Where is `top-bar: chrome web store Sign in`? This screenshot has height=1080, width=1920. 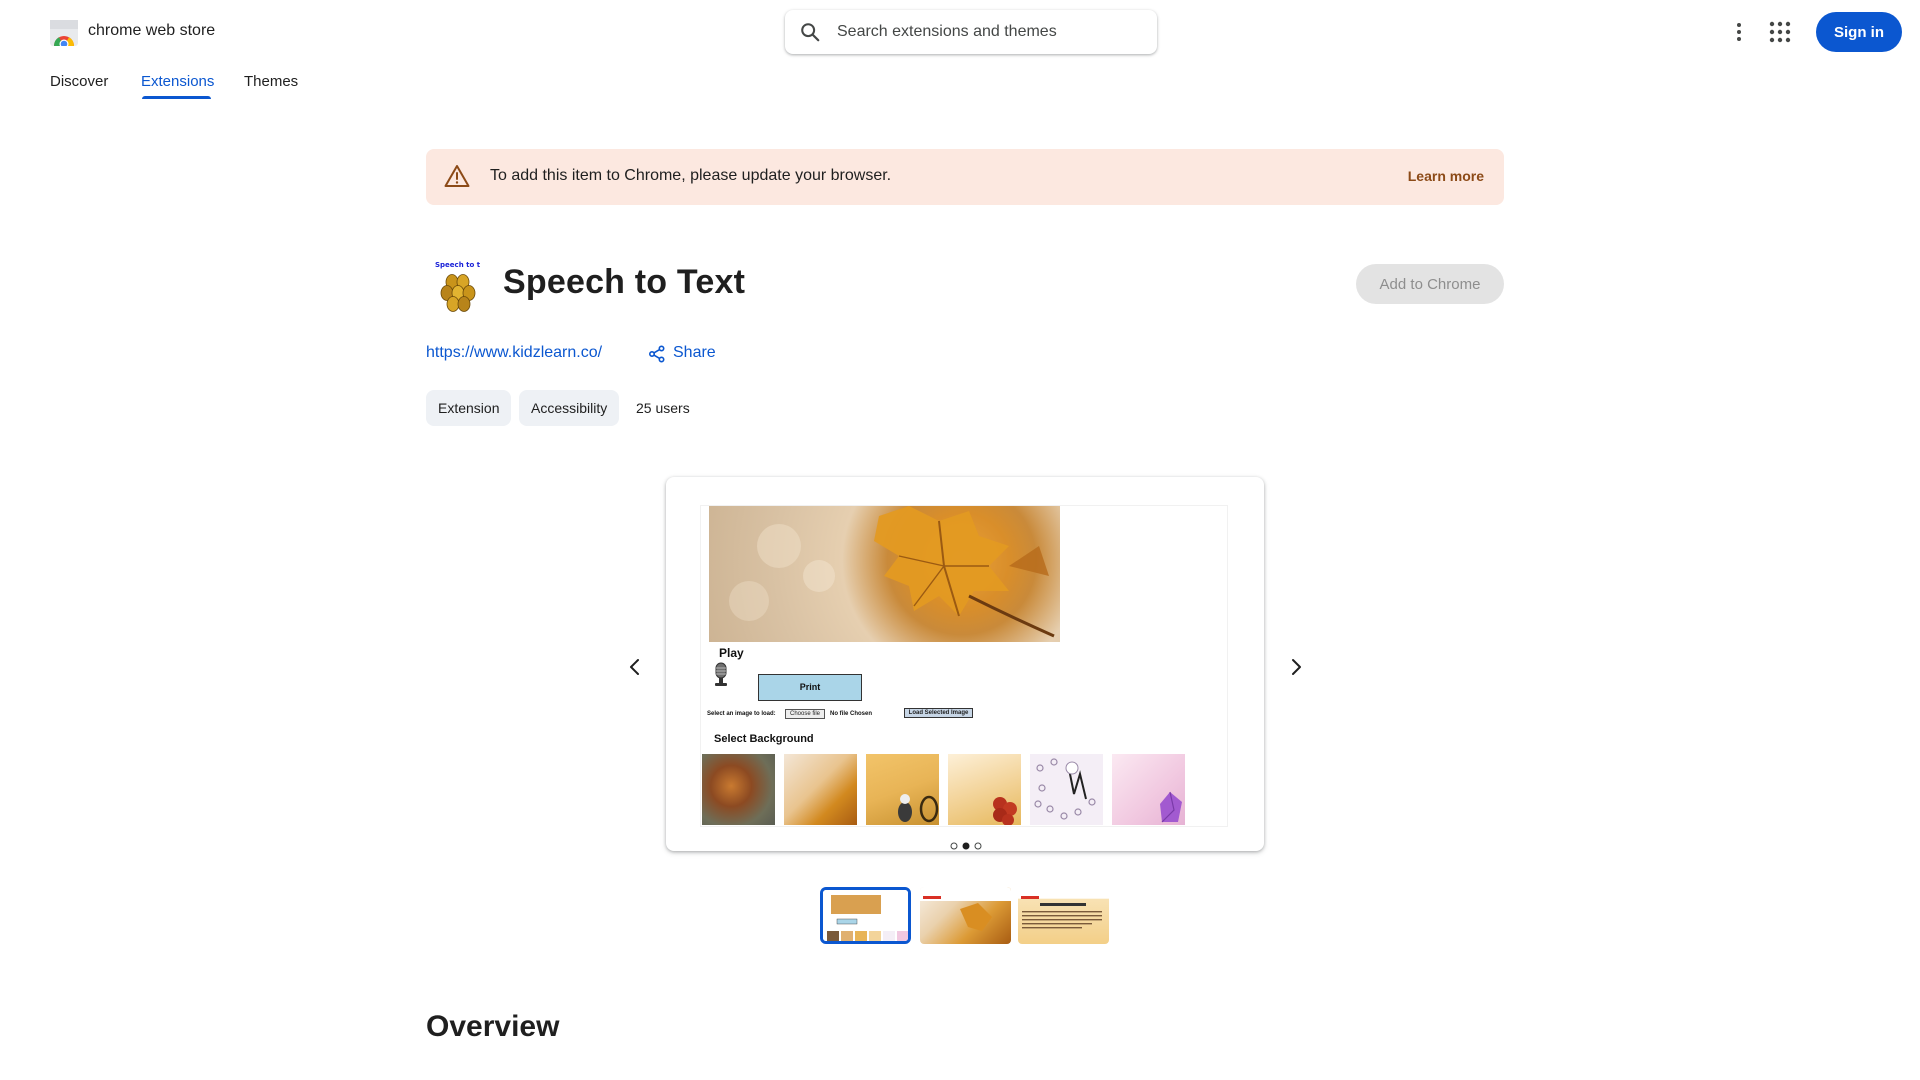
top-bar: chrome web store Sign in is located at coordinates (960, 32).